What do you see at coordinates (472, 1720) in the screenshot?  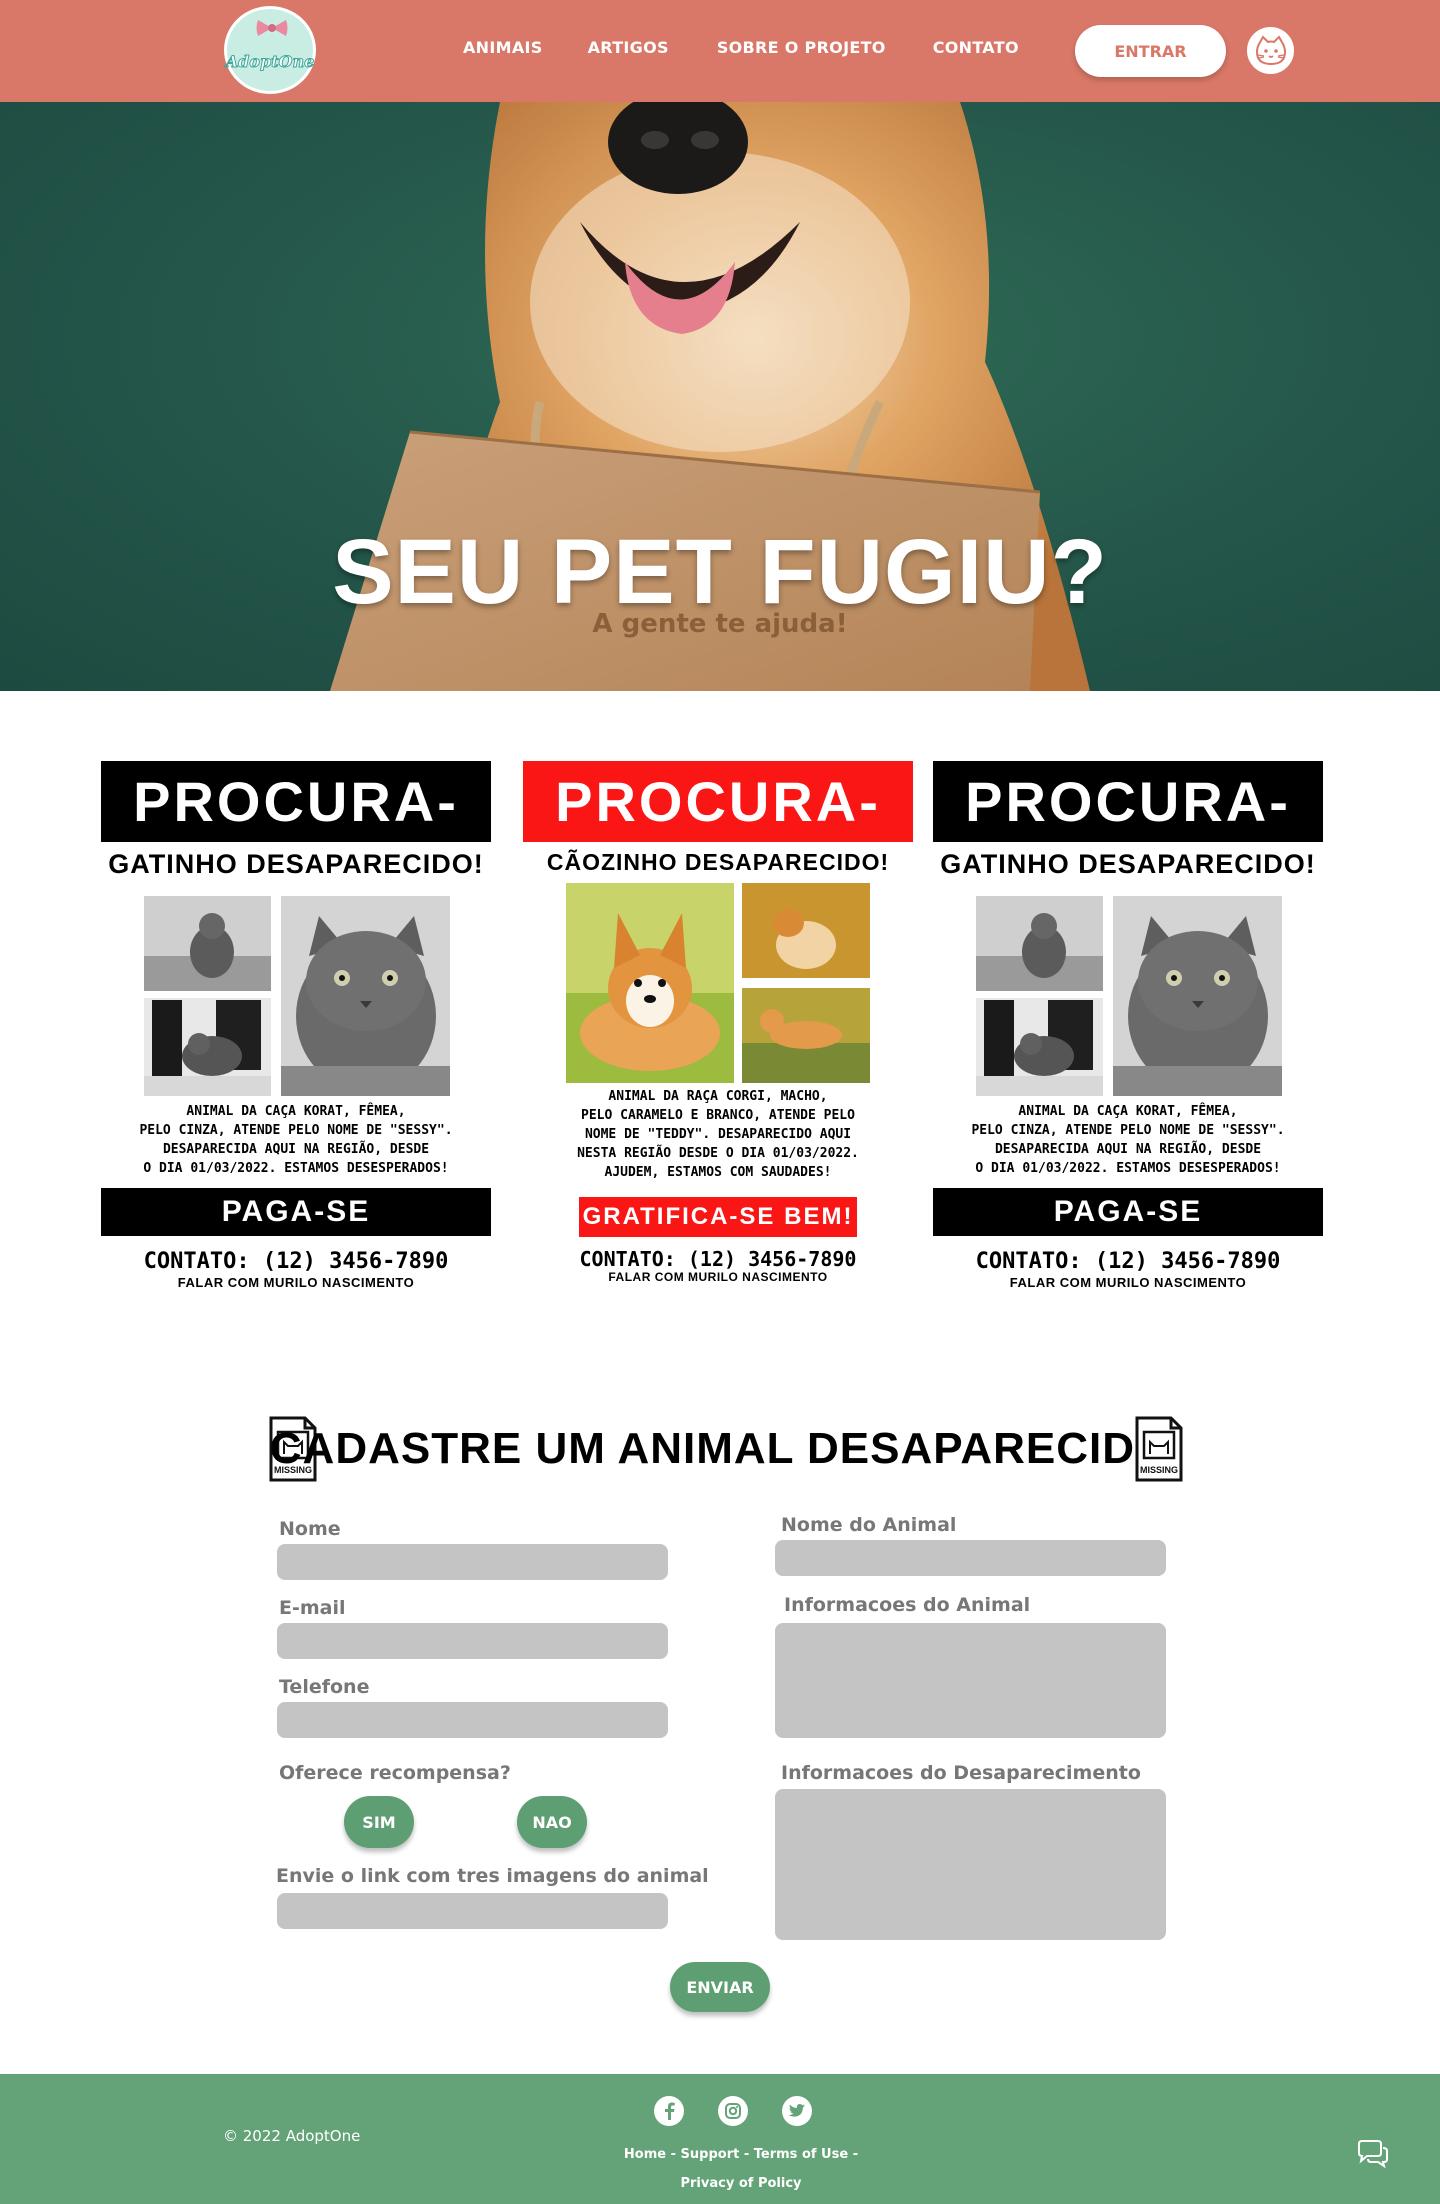 I see `telefone-input` at bounding box center [472, 1720].